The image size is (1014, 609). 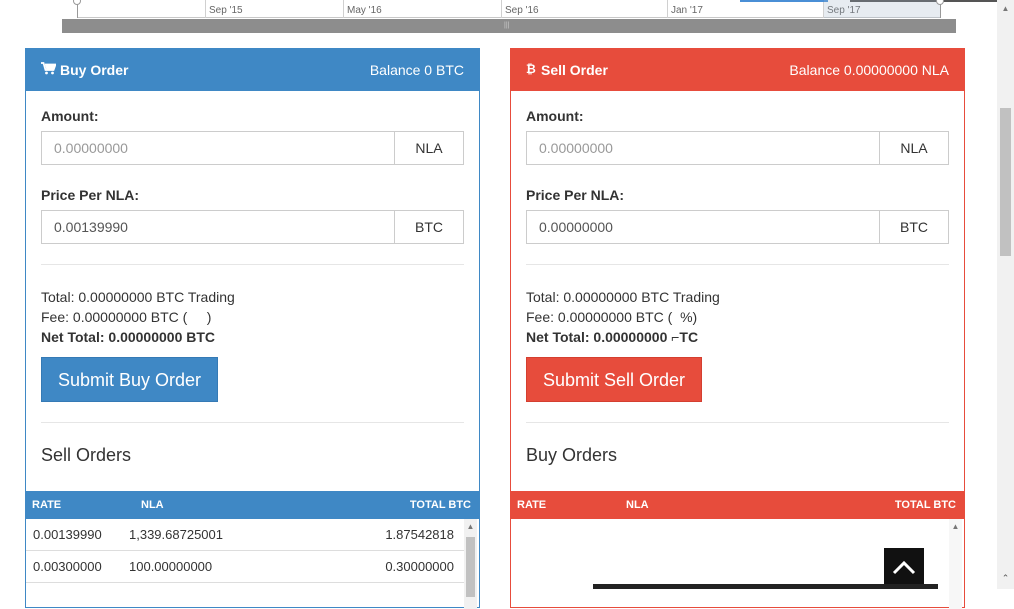 I want to click on sell-price-group: 0.00000000 BTC, so click(x=737, y=227).